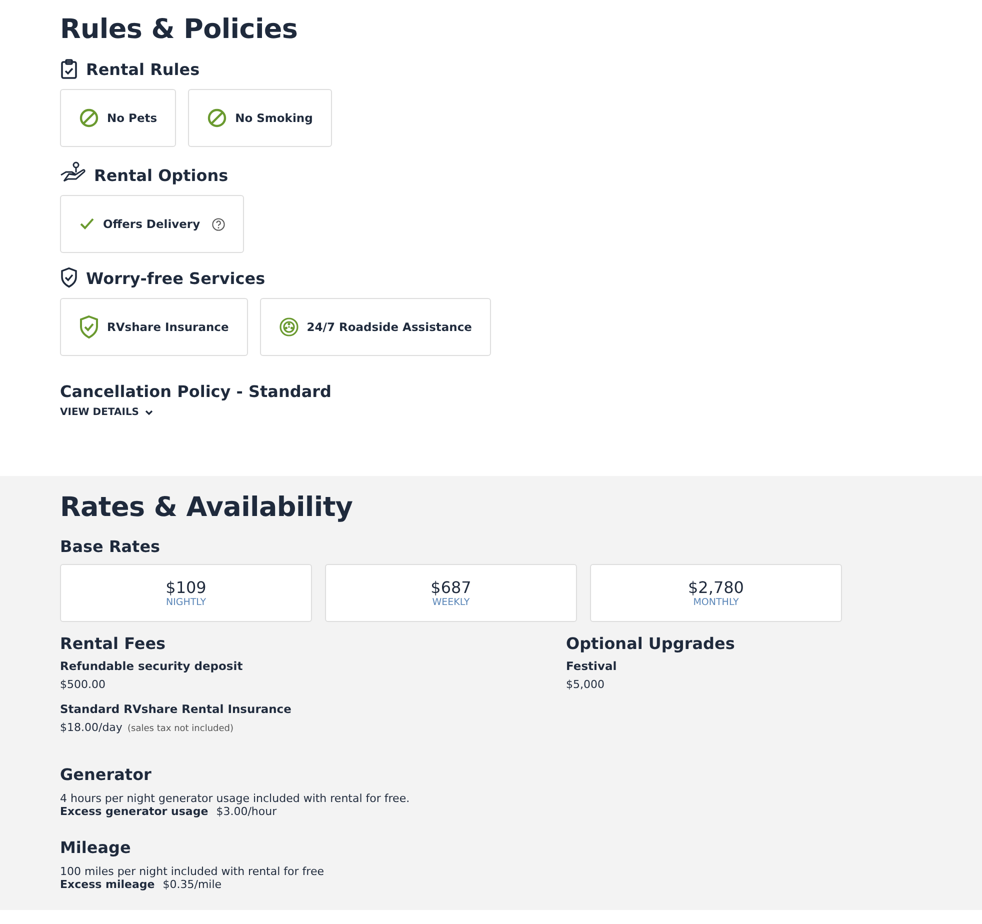 Image resolution: width=982 pixels, height=924 pixels. What do you see at coordinates (246, 811) in the screenshot?
I see `fee-value: $3.00/hour` at bounding box center [246, 811].